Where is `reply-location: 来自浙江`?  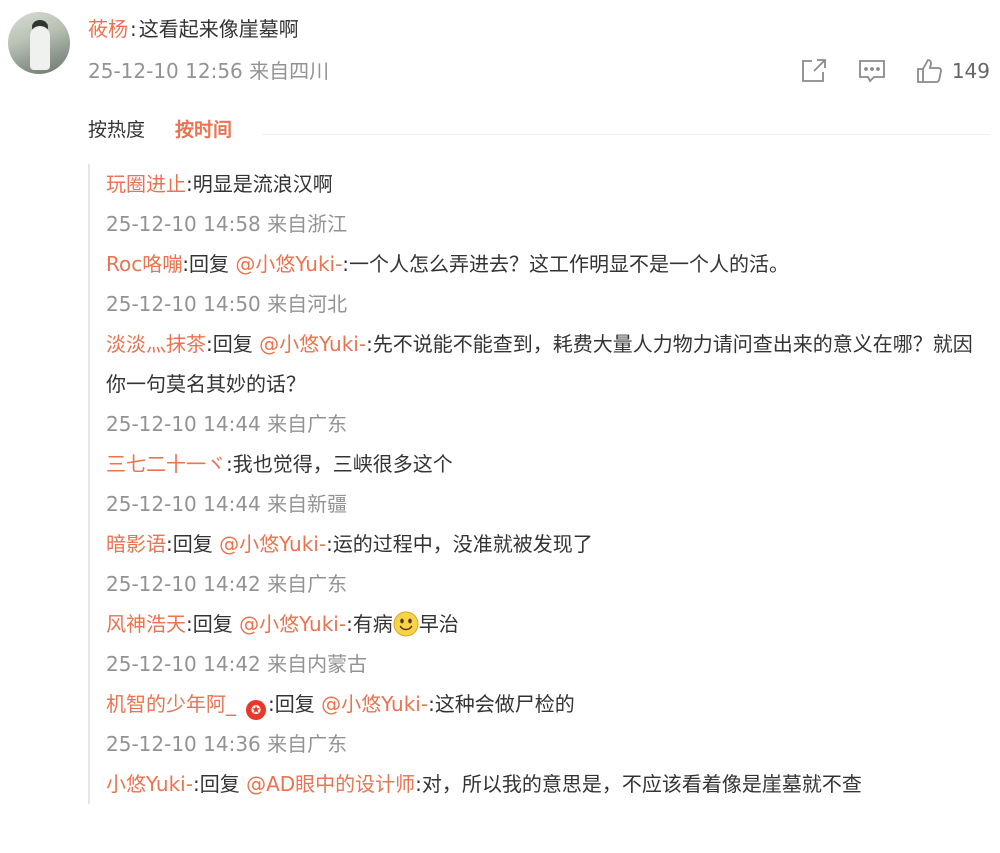 reply-location: 来自浙江 is located at coordinates (307, 224).